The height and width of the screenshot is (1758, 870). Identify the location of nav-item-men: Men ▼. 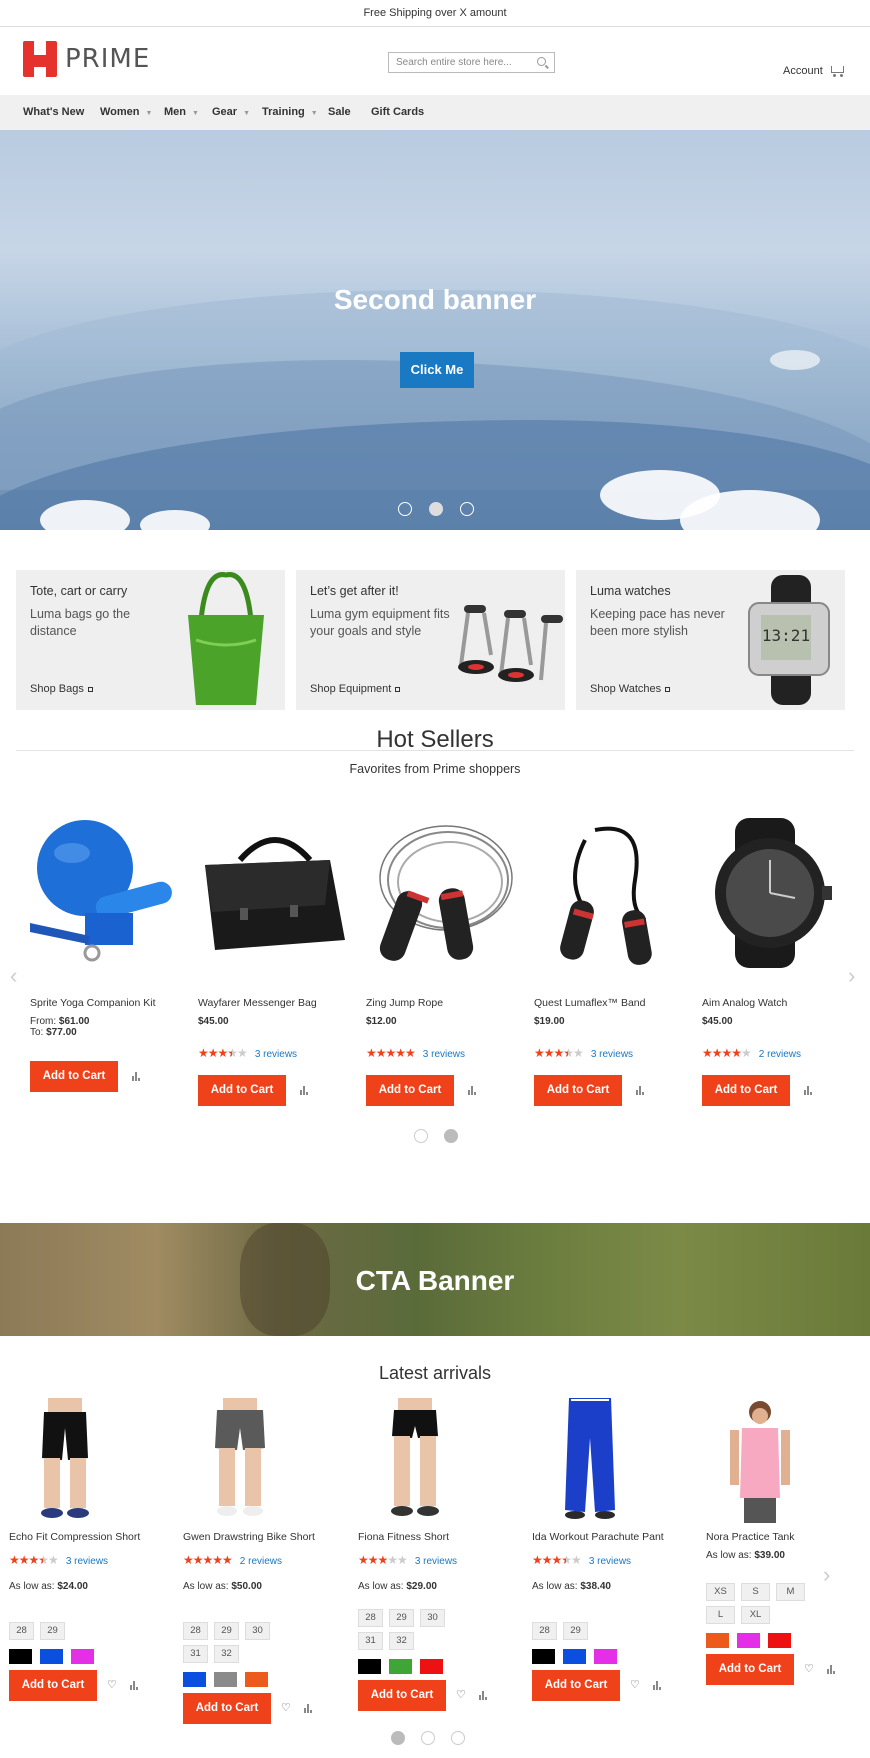
(181, 113).